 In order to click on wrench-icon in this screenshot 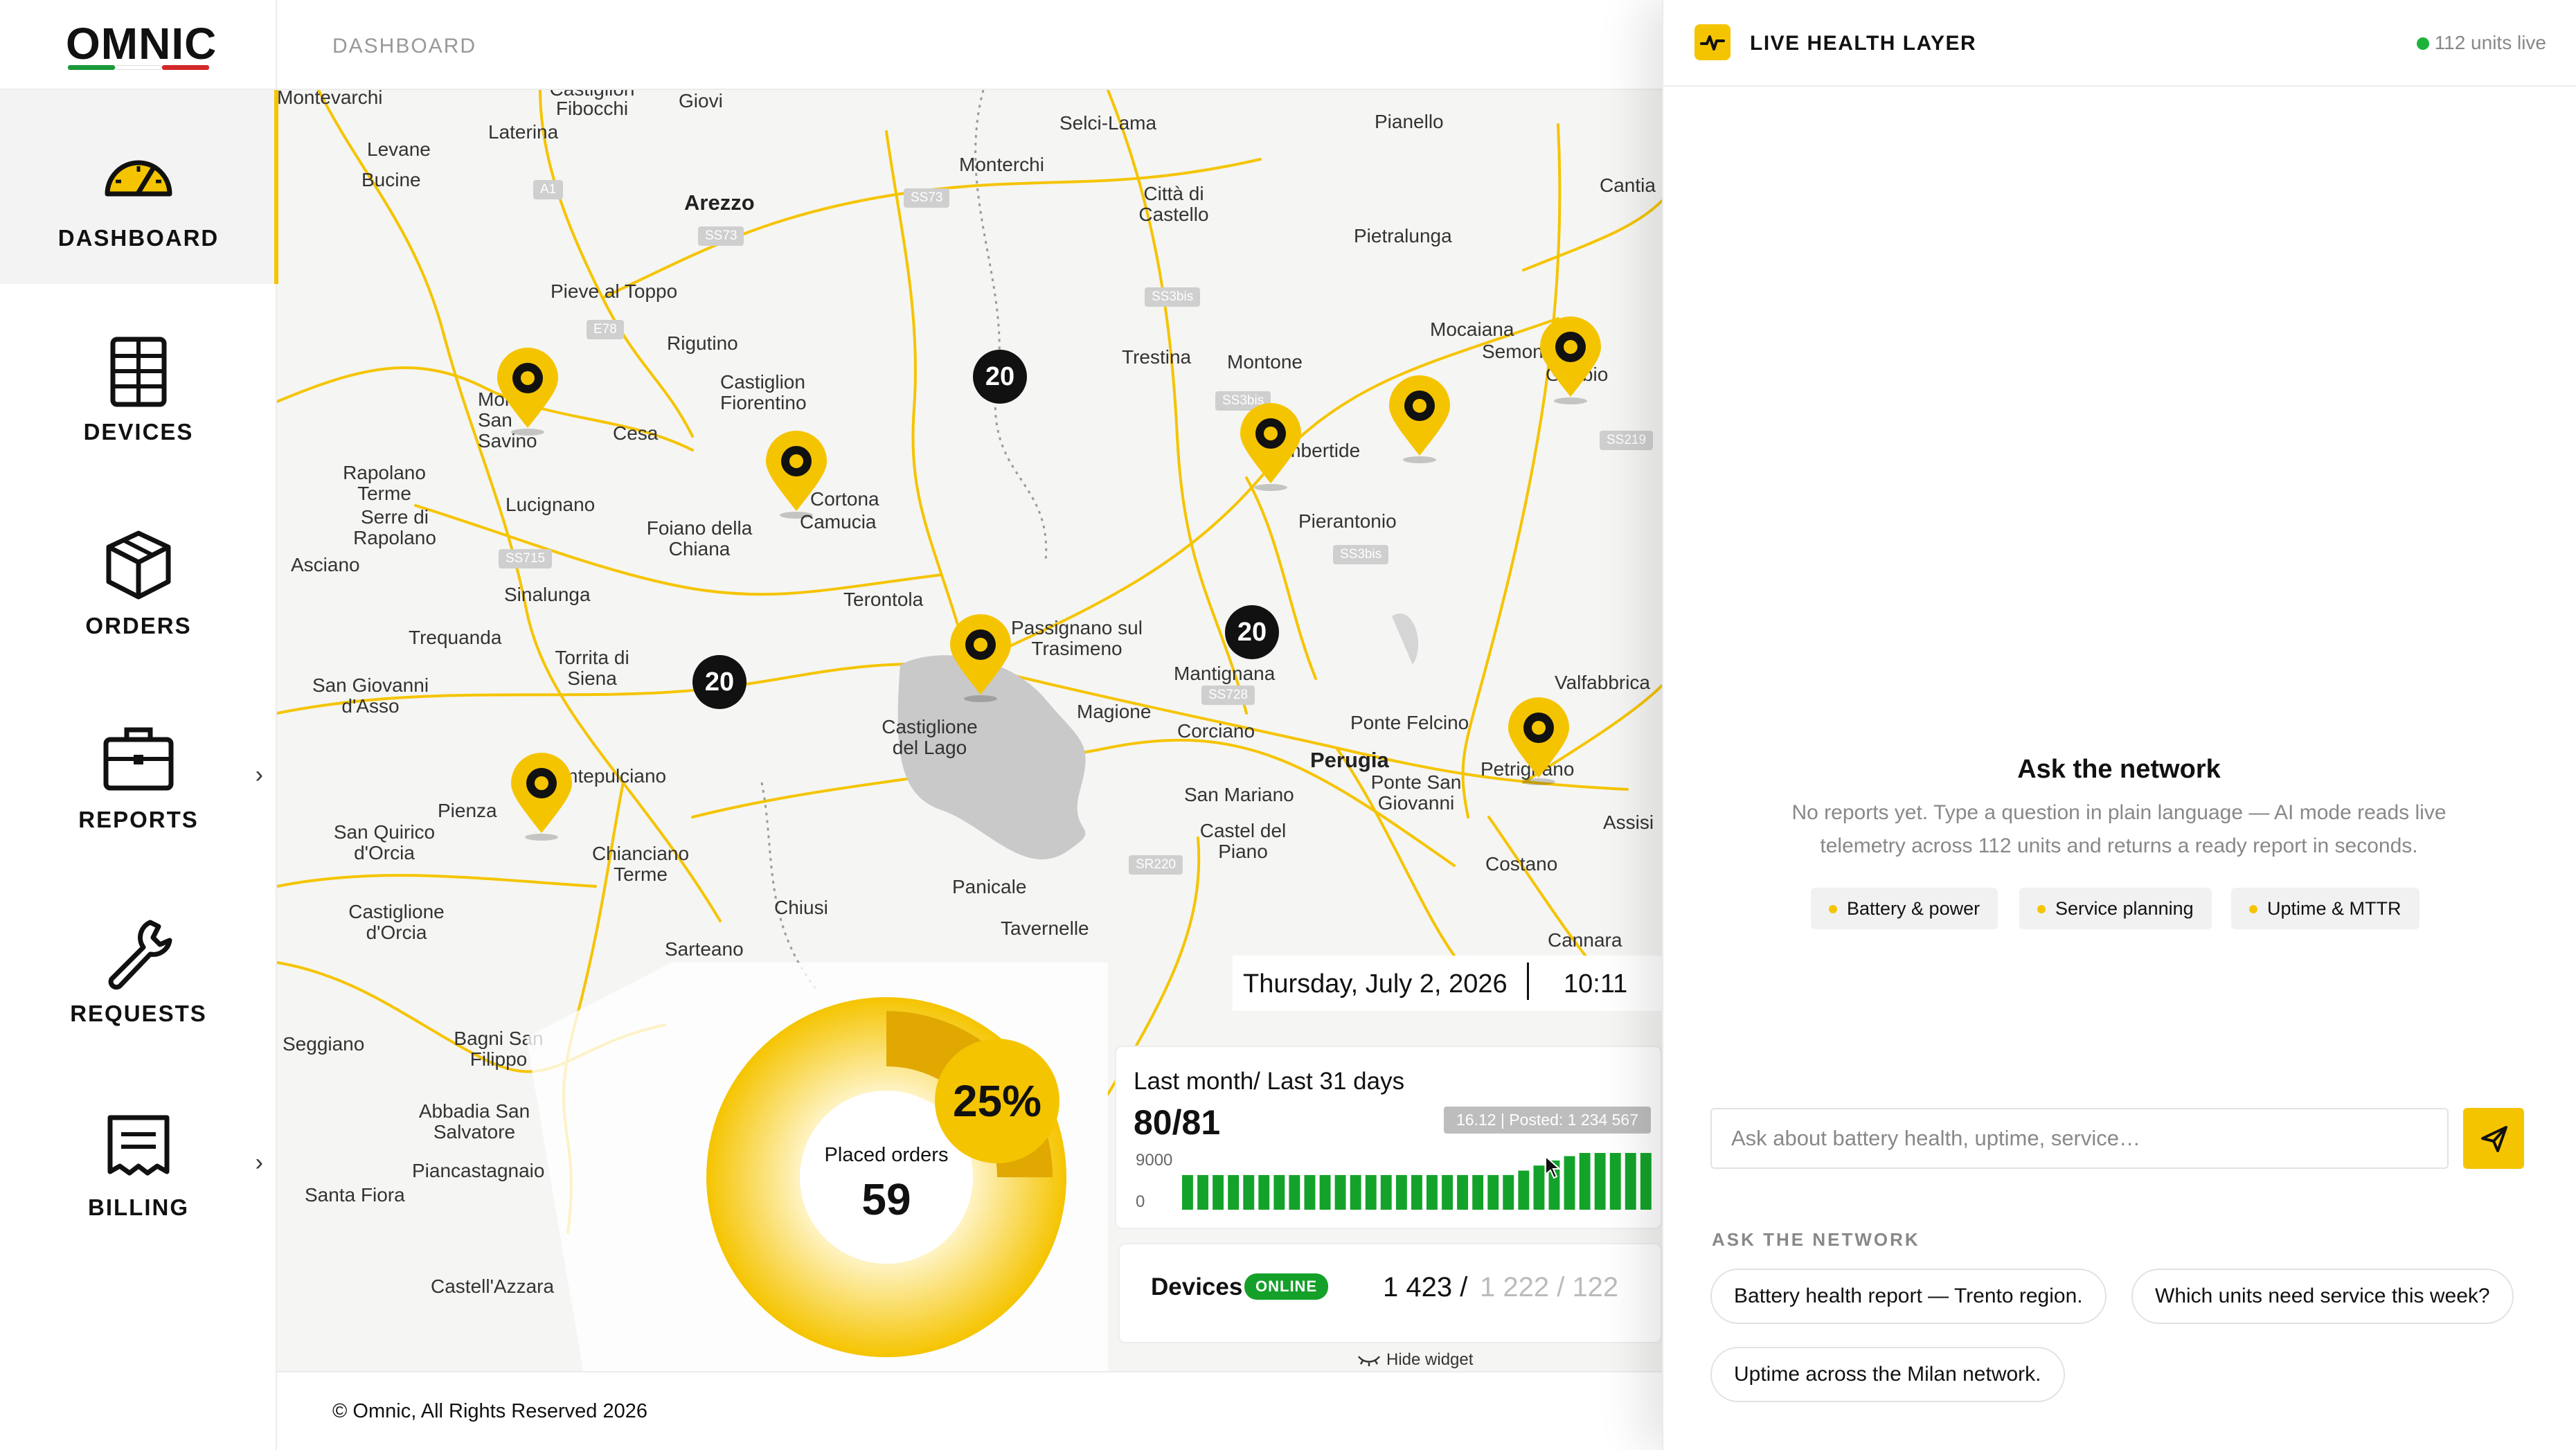, I will do `click(140, 955)`.